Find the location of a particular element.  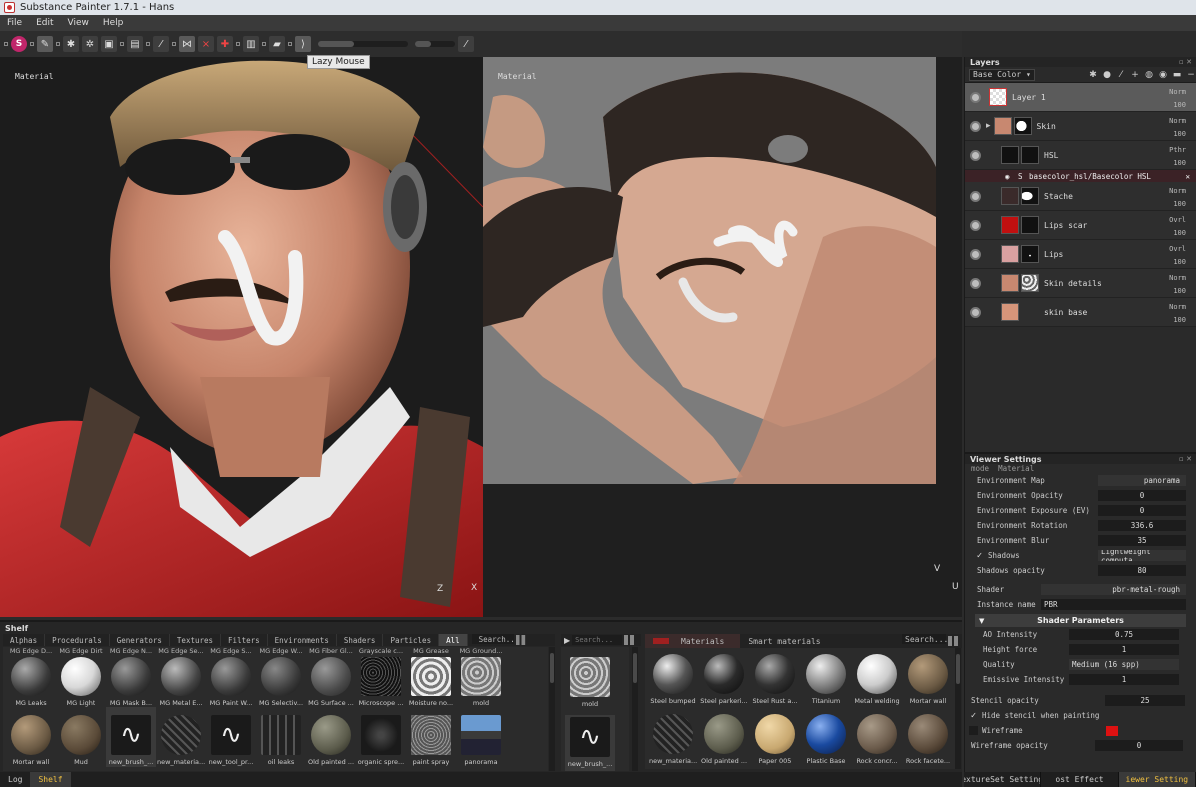

edit-icon: ⁄ is located at coordinates (466, 44).